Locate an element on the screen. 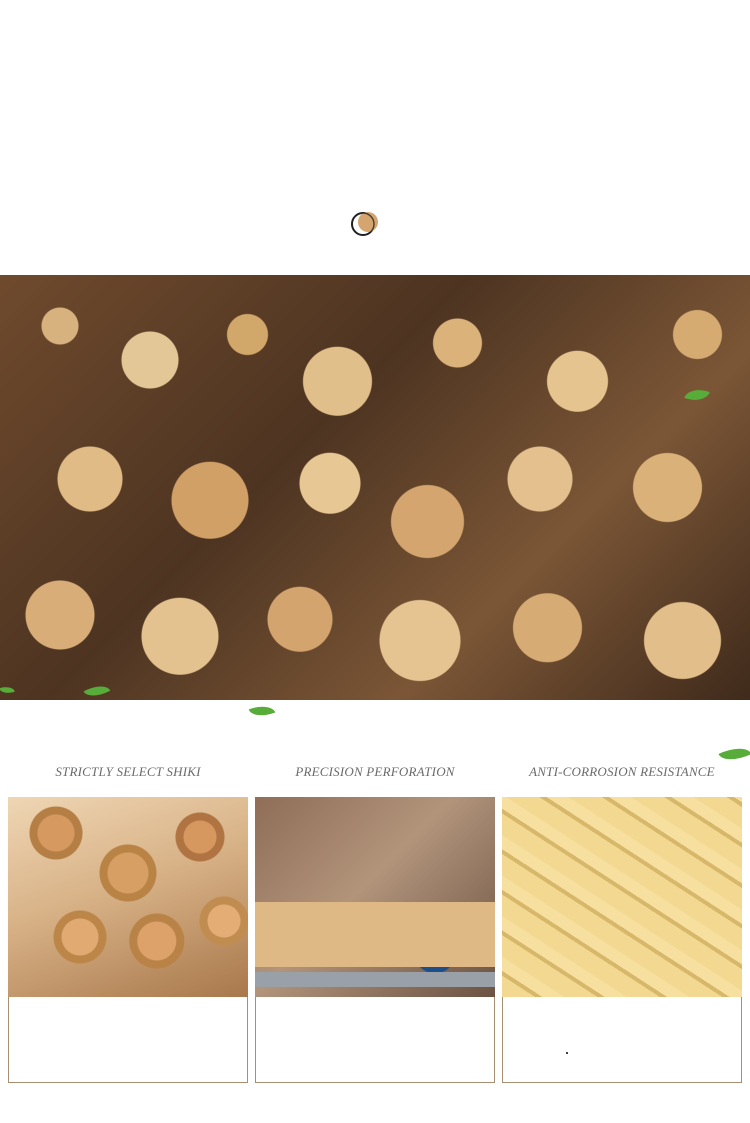 Image resolution: width=750 pixels, height=1123 pixels. feature-photo-wood-pieces is located at coordinates (128, 897).